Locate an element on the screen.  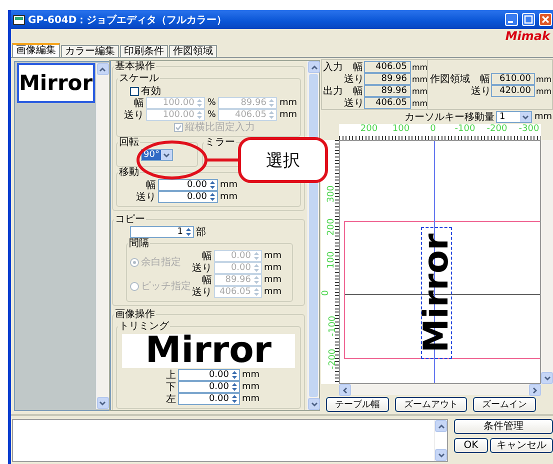
rotation-dropdown: 90° is located at coordinates (157, 155).